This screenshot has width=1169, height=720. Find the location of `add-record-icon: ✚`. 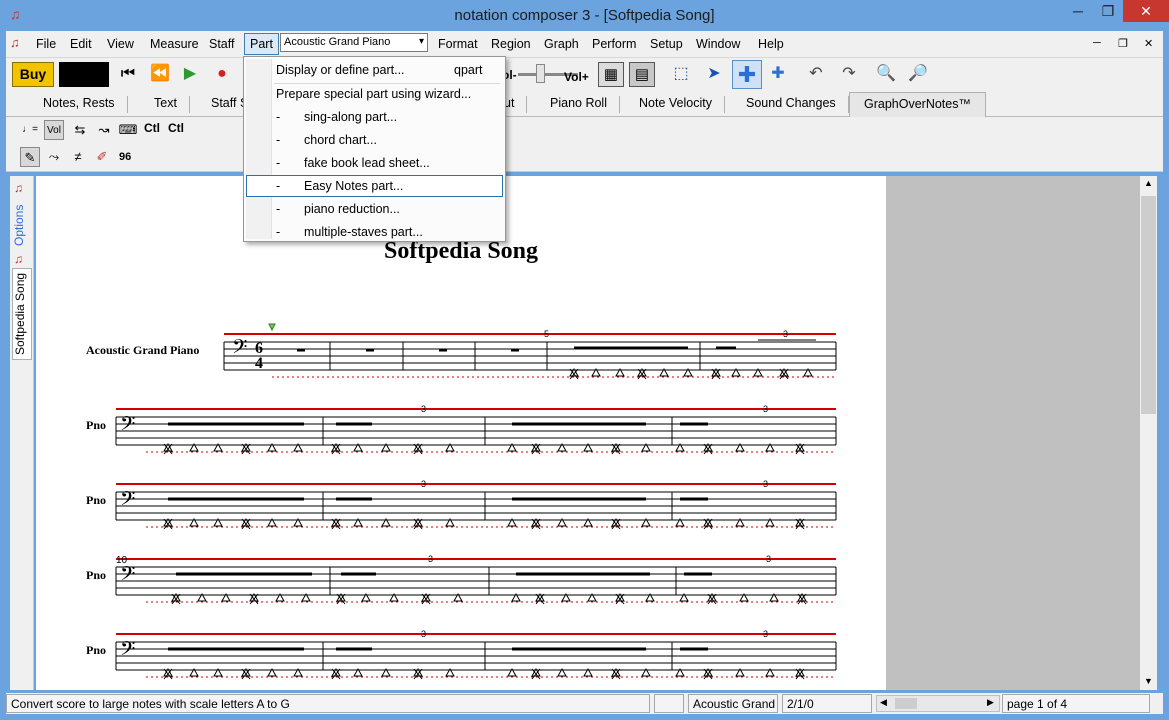

add-record-icon: ✚ is located at coordinates (778, 74).